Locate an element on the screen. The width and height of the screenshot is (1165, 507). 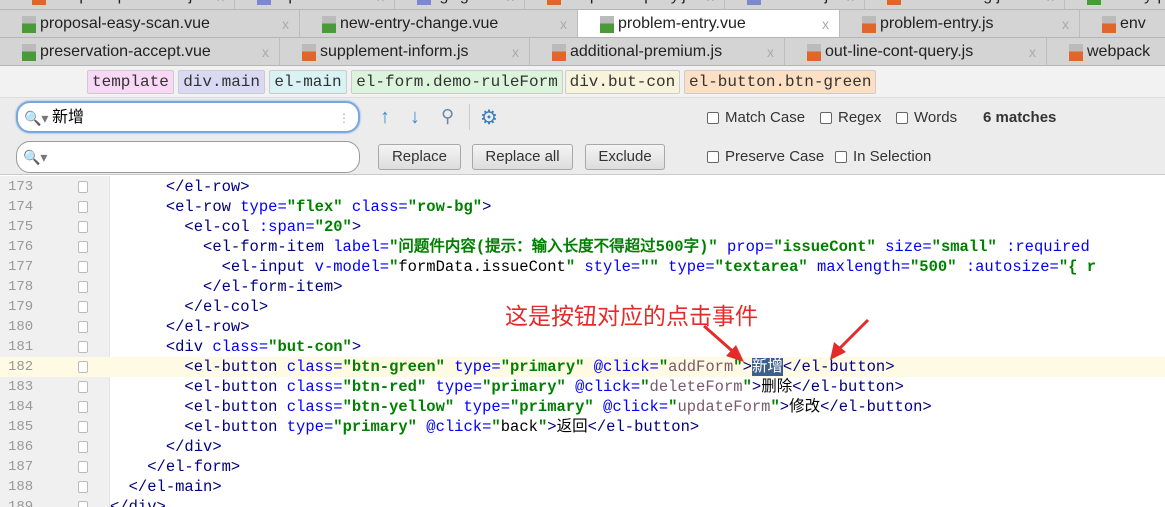
annotation-arrows is located at coordinates (786, 340).